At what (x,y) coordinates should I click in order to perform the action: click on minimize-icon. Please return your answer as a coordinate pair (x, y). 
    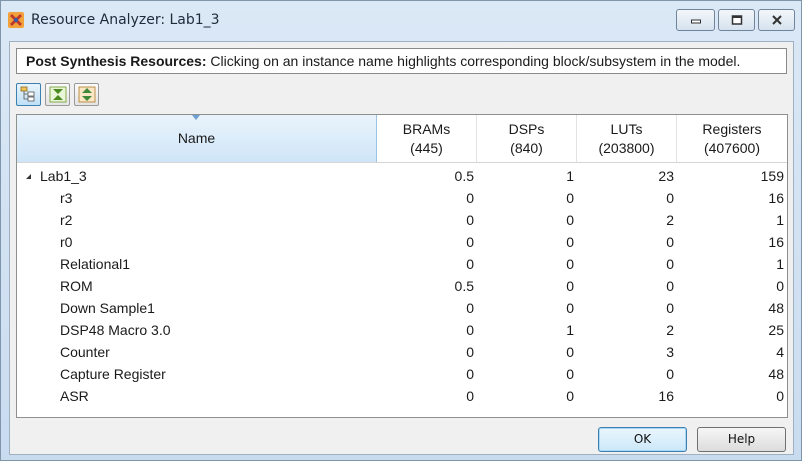
    Looking at the image, I should click on (695, 21).